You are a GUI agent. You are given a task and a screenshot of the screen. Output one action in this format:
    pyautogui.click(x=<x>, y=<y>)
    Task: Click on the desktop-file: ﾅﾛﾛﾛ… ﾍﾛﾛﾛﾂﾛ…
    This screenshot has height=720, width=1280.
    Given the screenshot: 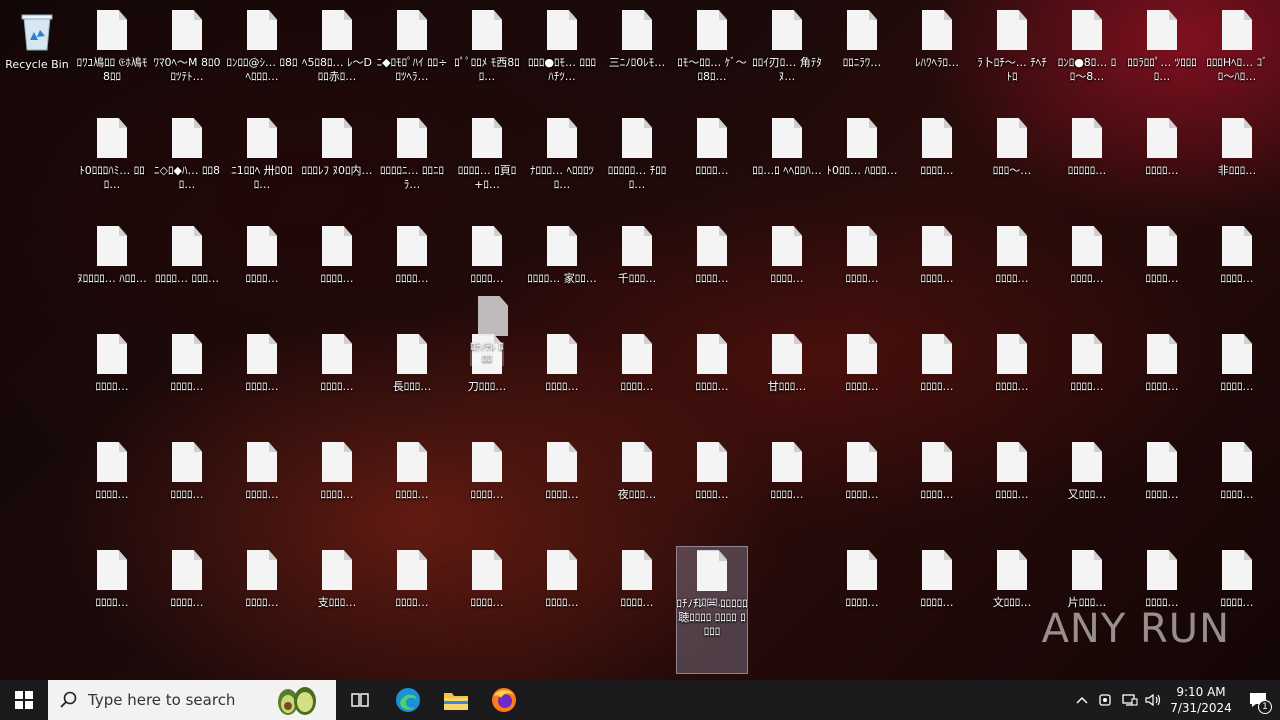 What is the action you would take?
    pyautogui.click(x=562, y=162)
    